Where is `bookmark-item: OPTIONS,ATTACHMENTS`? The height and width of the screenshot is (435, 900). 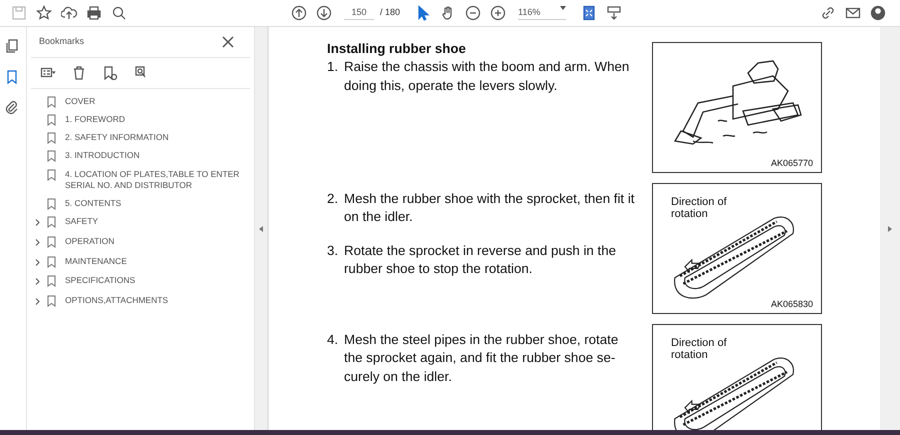 bookmark-item: OPTIONS,ATTACHMENTS is located at coordinates (116, 300).